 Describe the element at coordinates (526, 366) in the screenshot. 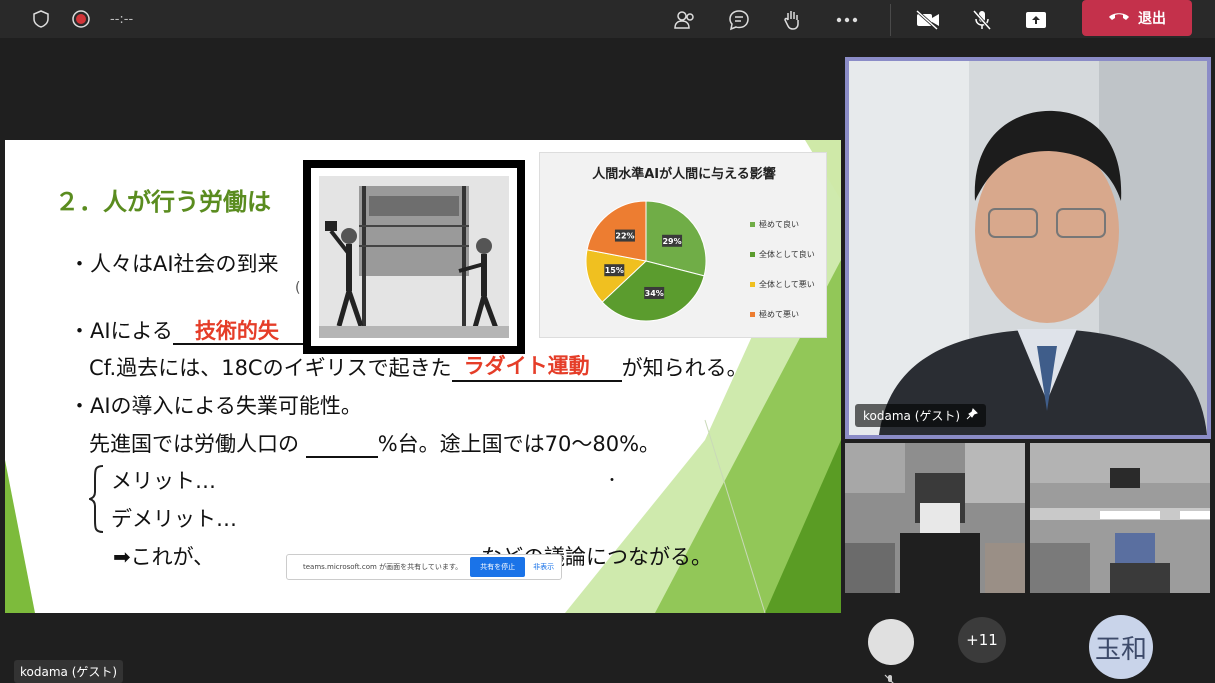

I see `slide-red-2: ラダイト運動` at that location.